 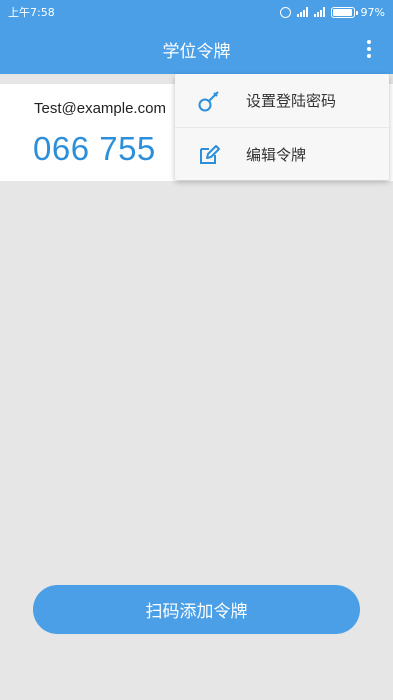 I want to click on menu-item-label: 编辑令牌, so click(x=276, y=154).